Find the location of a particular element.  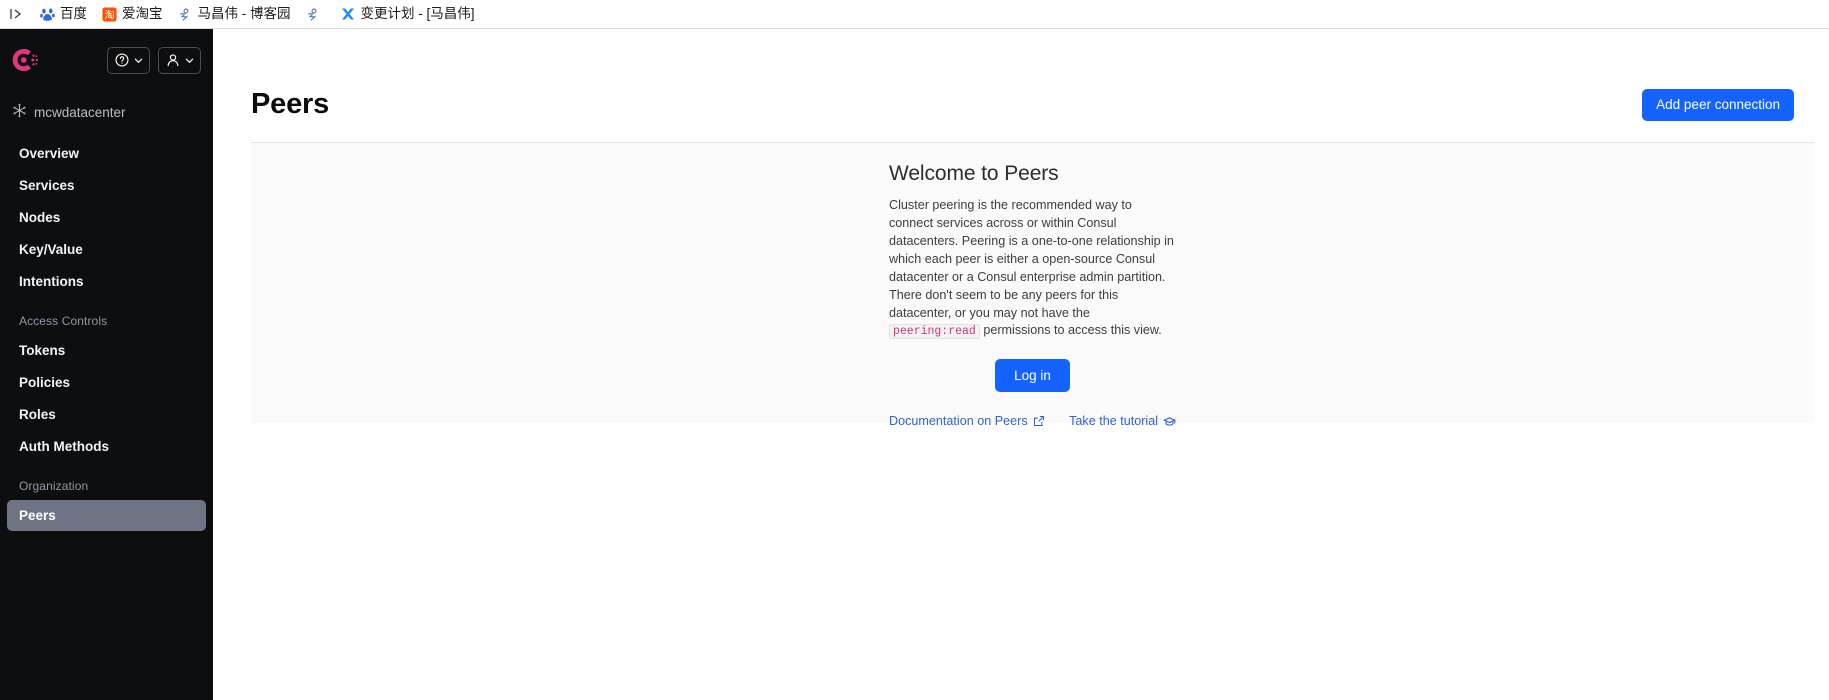

empty-state-text-part2: permissions to access this view. is located at coordinates (1070, 330).